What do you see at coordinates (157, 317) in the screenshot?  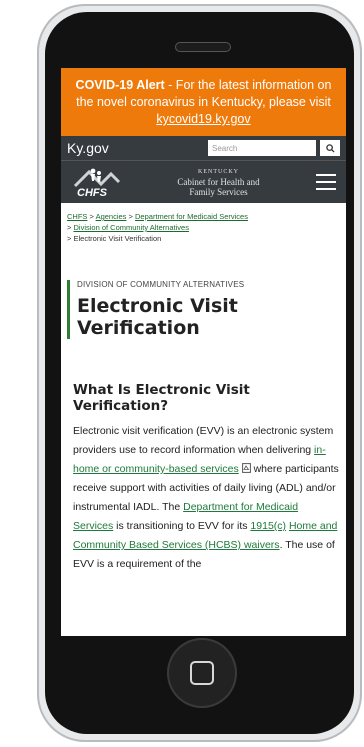 I see `page-title: Electronic Visit Verification` at bounding box center [157, 317].